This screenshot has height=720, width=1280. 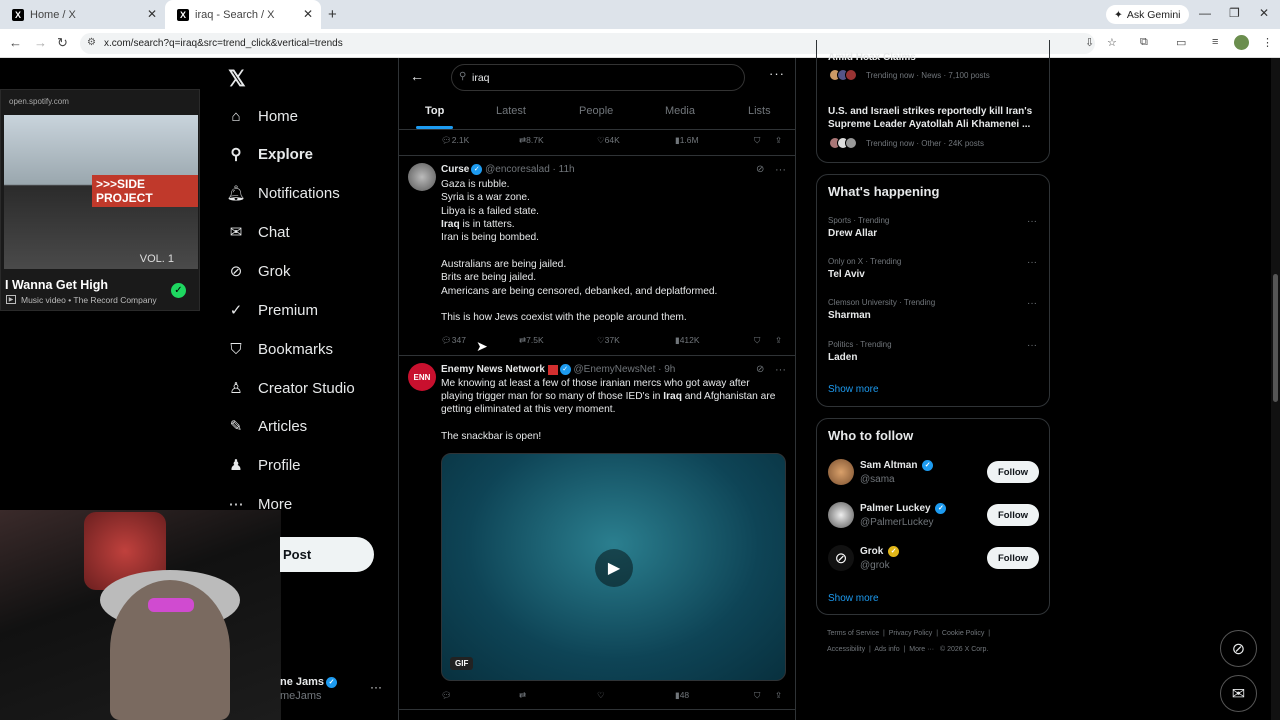 What do you see at coordinates (91, 42) in the screenshot?
I see `site-info-icon: ⚙` at bounding box center [91, 42].